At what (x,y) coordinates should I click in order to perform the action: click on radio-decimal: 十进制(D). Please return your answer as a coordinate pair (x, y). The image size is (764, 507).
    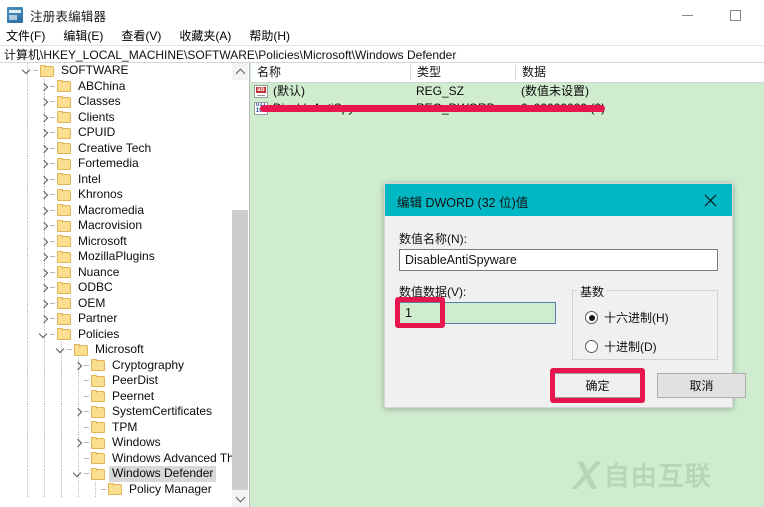
    Looking at the image, I should click on (621, 346).